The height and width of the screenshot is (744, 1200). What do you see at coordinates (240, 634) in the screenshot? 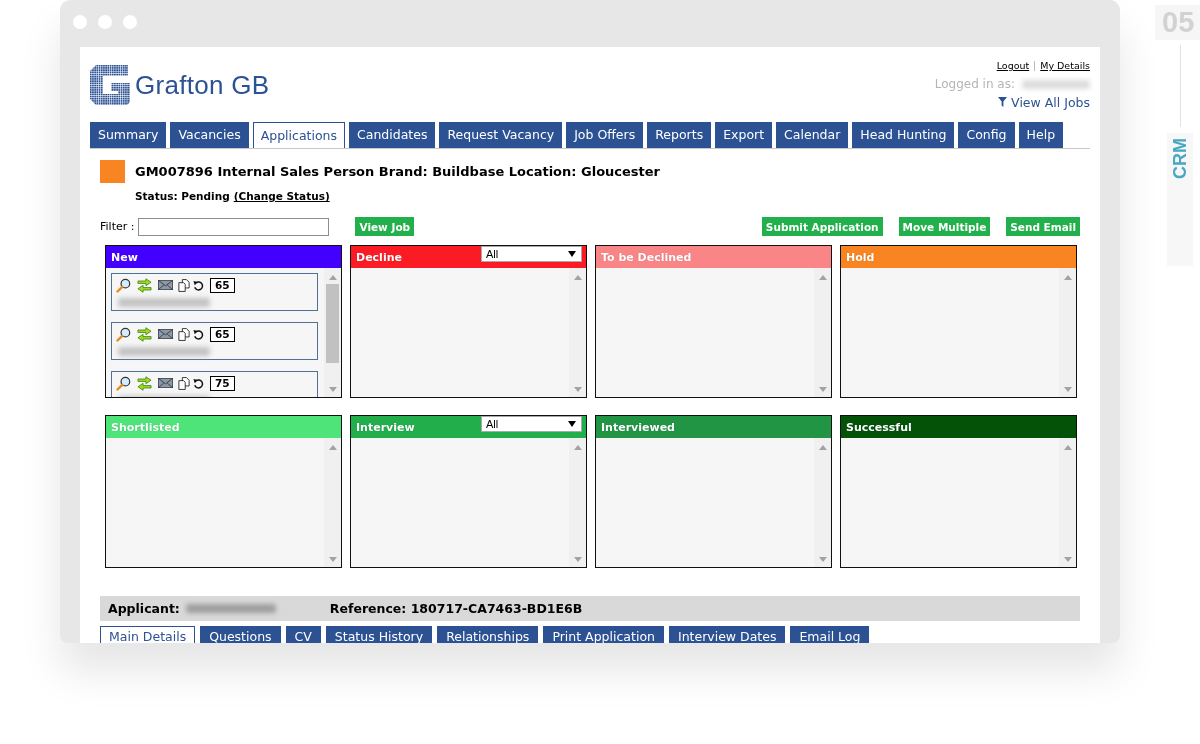
I see `detail-tab: Questions` at bounding box center [240, 634].